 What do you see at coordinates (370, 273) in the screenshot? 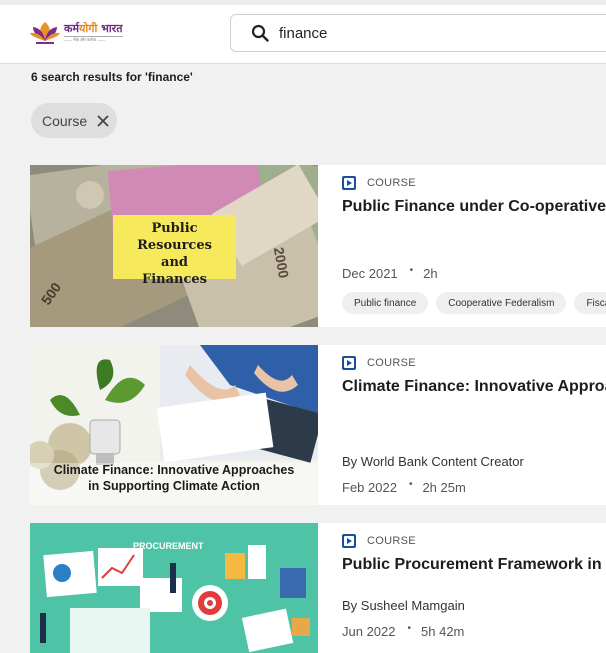
I see `course-date: Dec 2021` at bounding box center [370, 273].